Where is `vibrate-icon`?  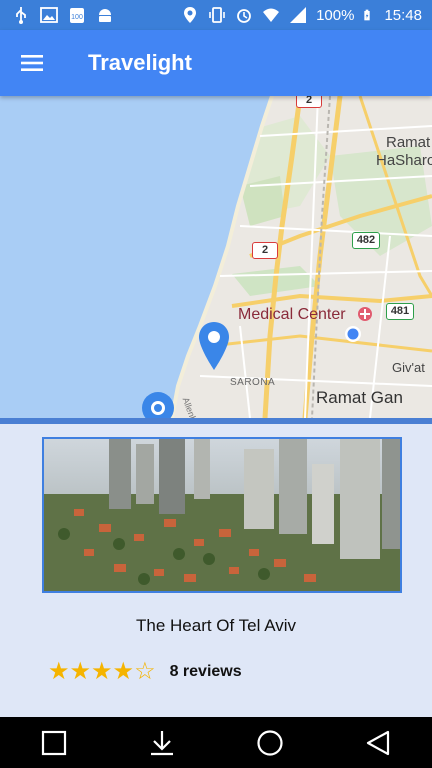 vibrate-icon is located at coordinates (217, 15).